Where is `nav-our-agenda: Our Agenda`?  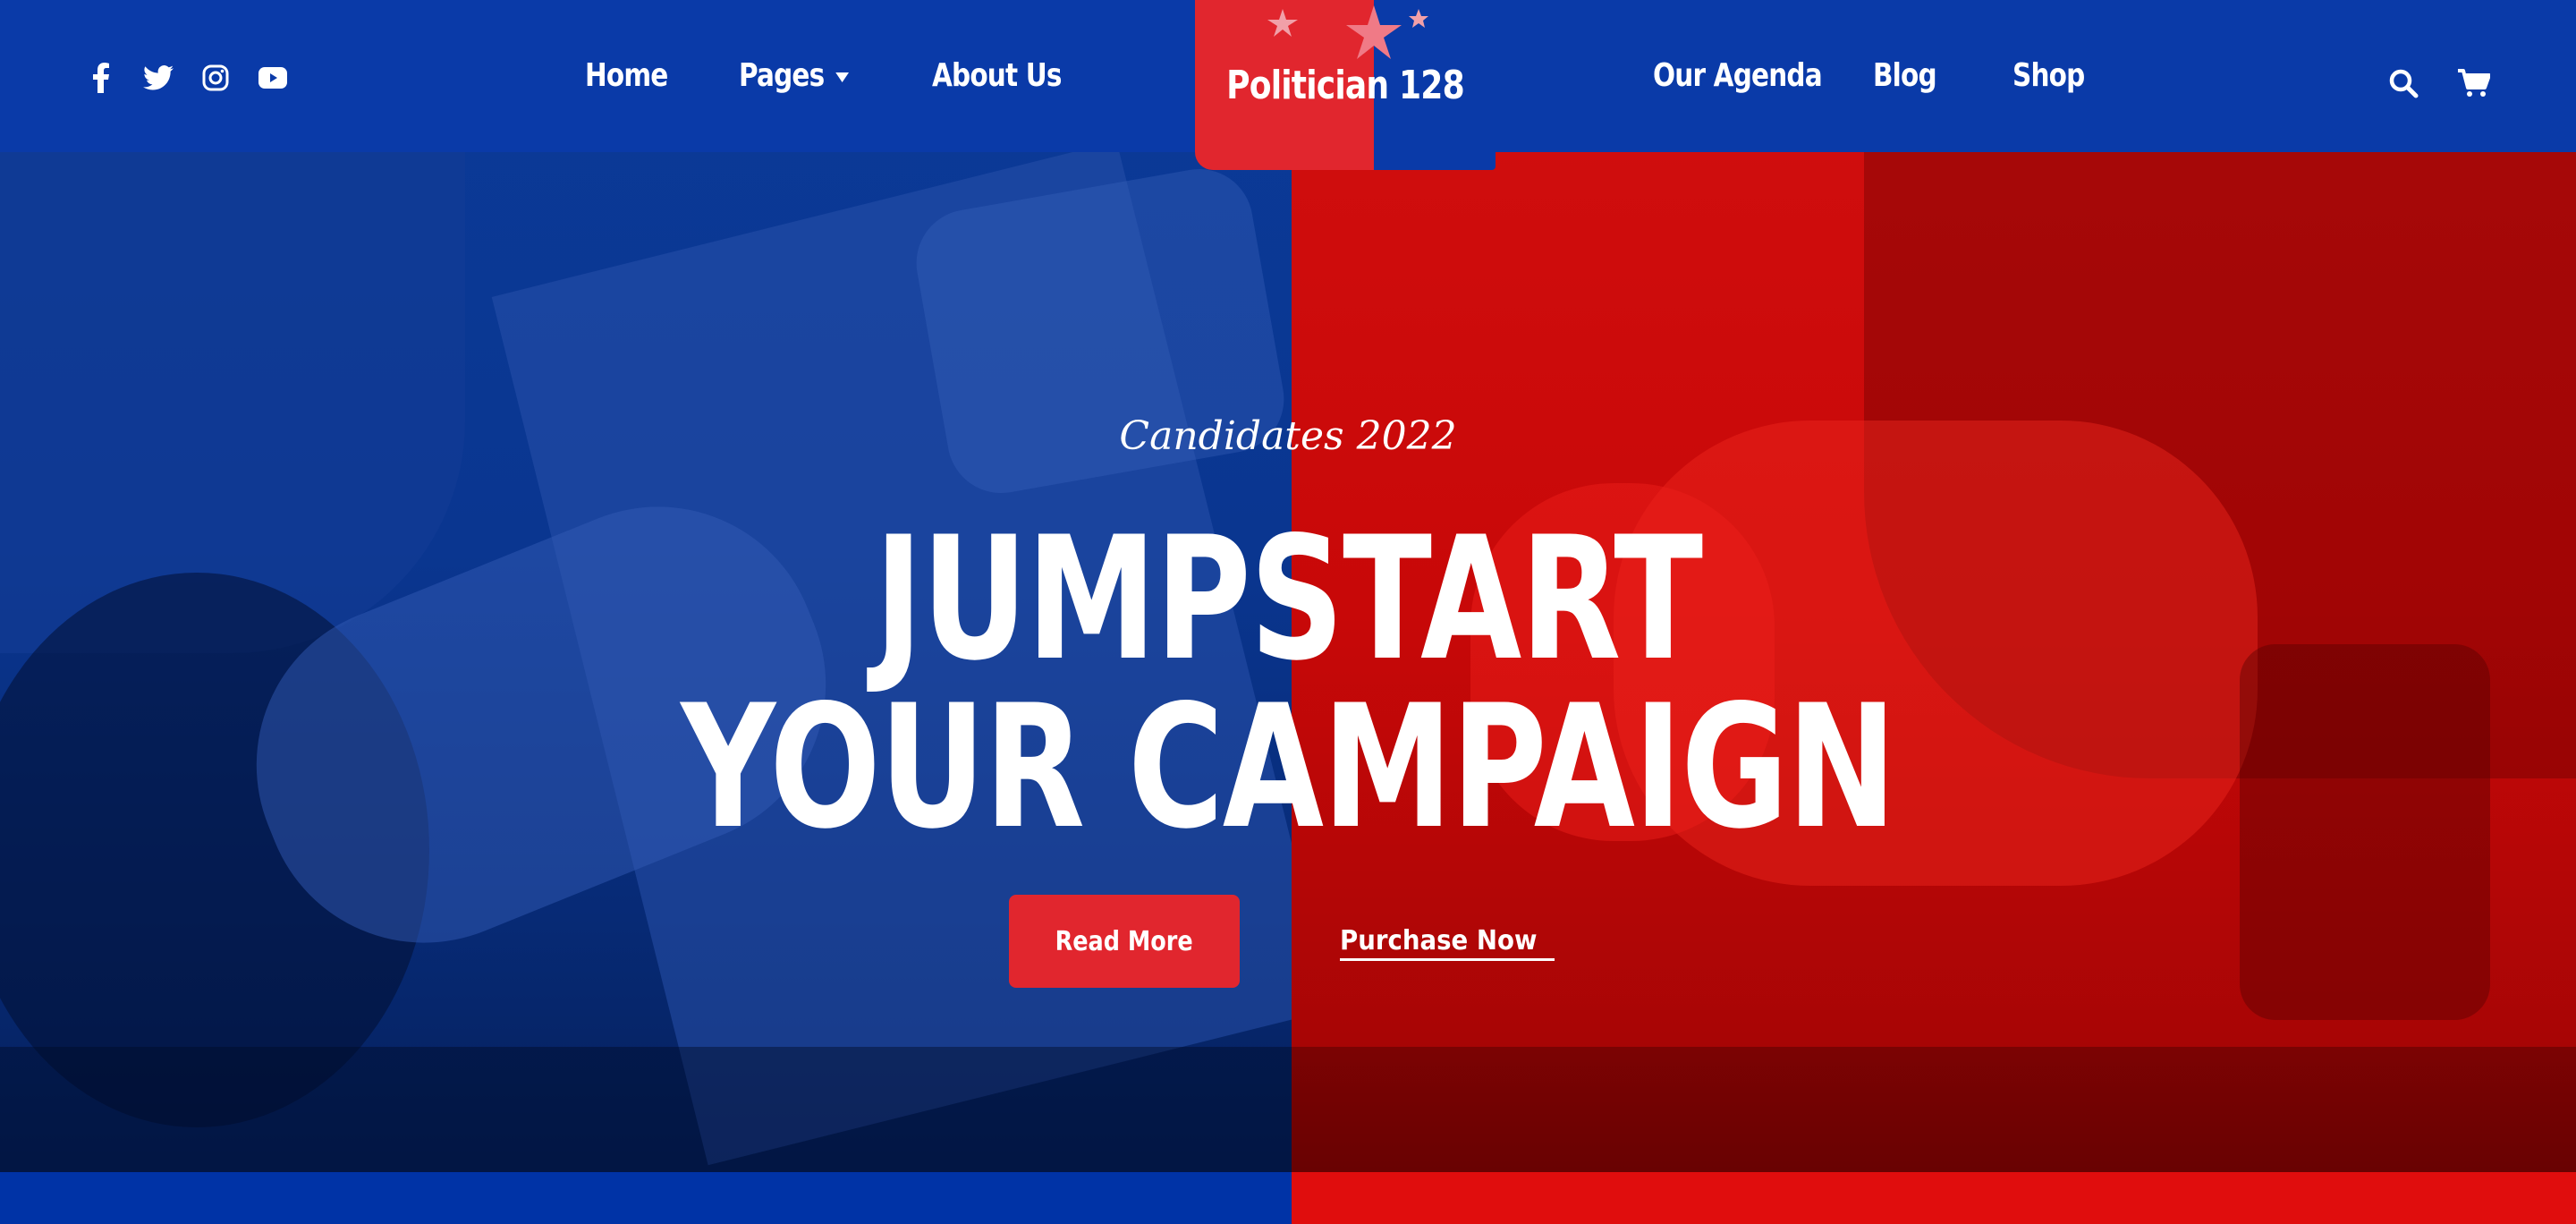 nav-our-agenda: Our Agenda is located at coordinates (1738, 76).